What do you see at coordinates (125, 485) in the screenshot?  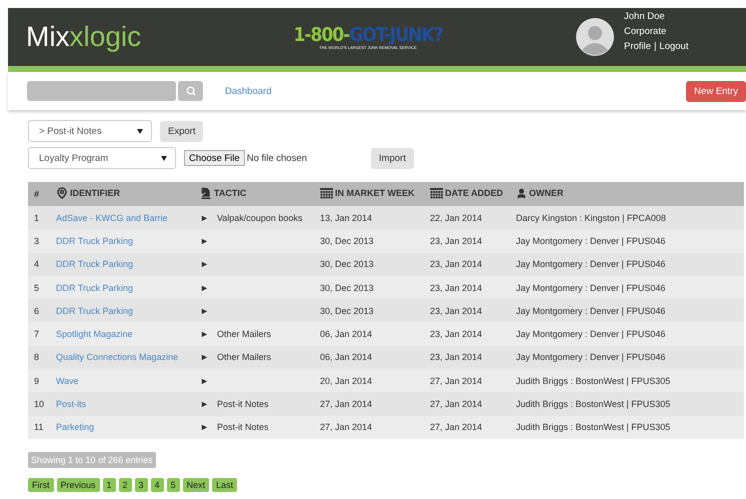 I see `page-button: 2` at bounding box center [125, 485].